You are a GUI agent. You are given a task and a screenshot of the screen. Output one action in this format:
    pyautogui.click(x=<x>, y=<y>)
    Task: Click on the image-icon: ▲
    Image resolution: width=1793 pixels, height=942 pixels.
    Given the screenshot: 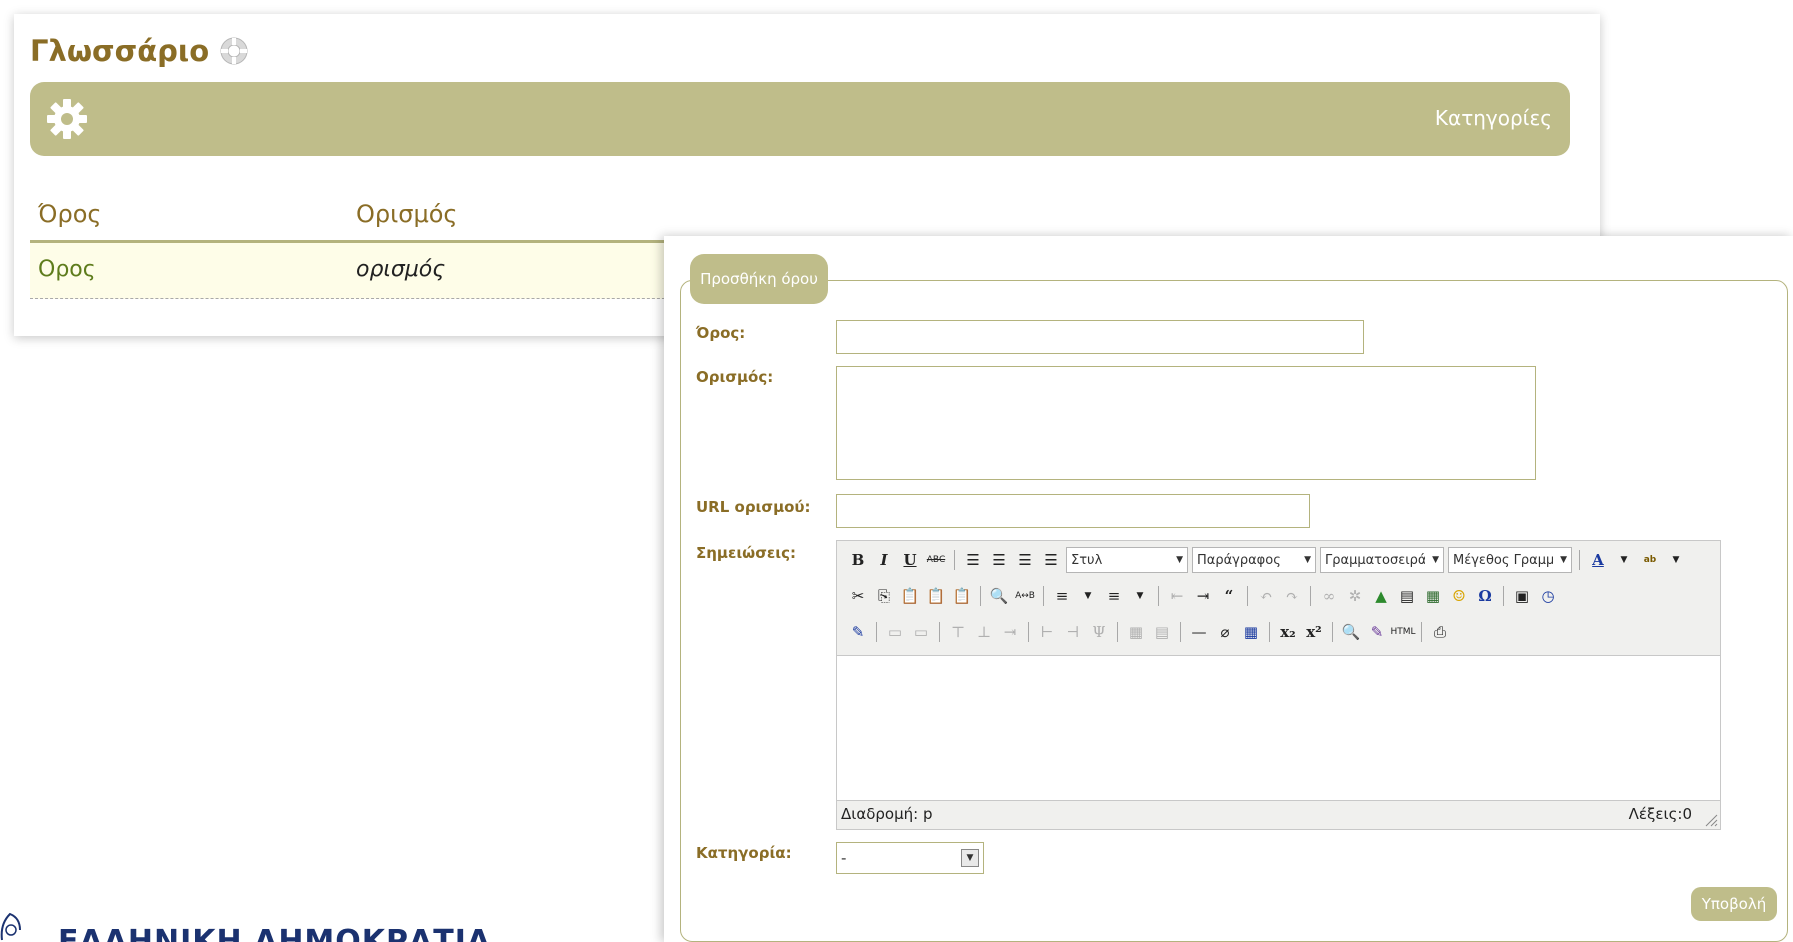 What is the action you would take?
    pyautogui.click(x=1381, y=596)
    